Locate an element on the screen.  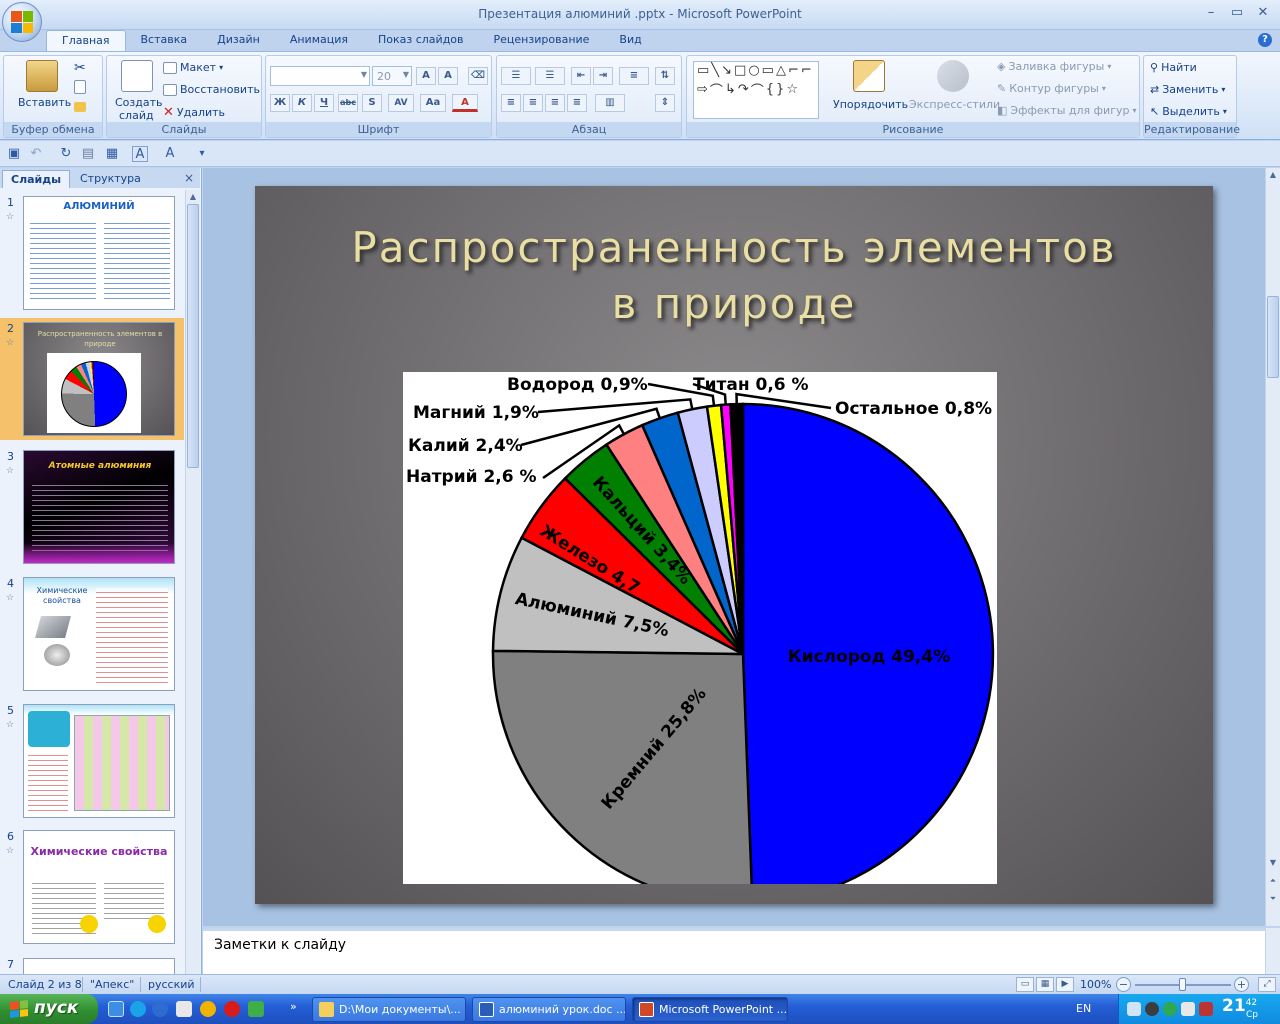
shadow-button: S is located at coordinates (372, 103).